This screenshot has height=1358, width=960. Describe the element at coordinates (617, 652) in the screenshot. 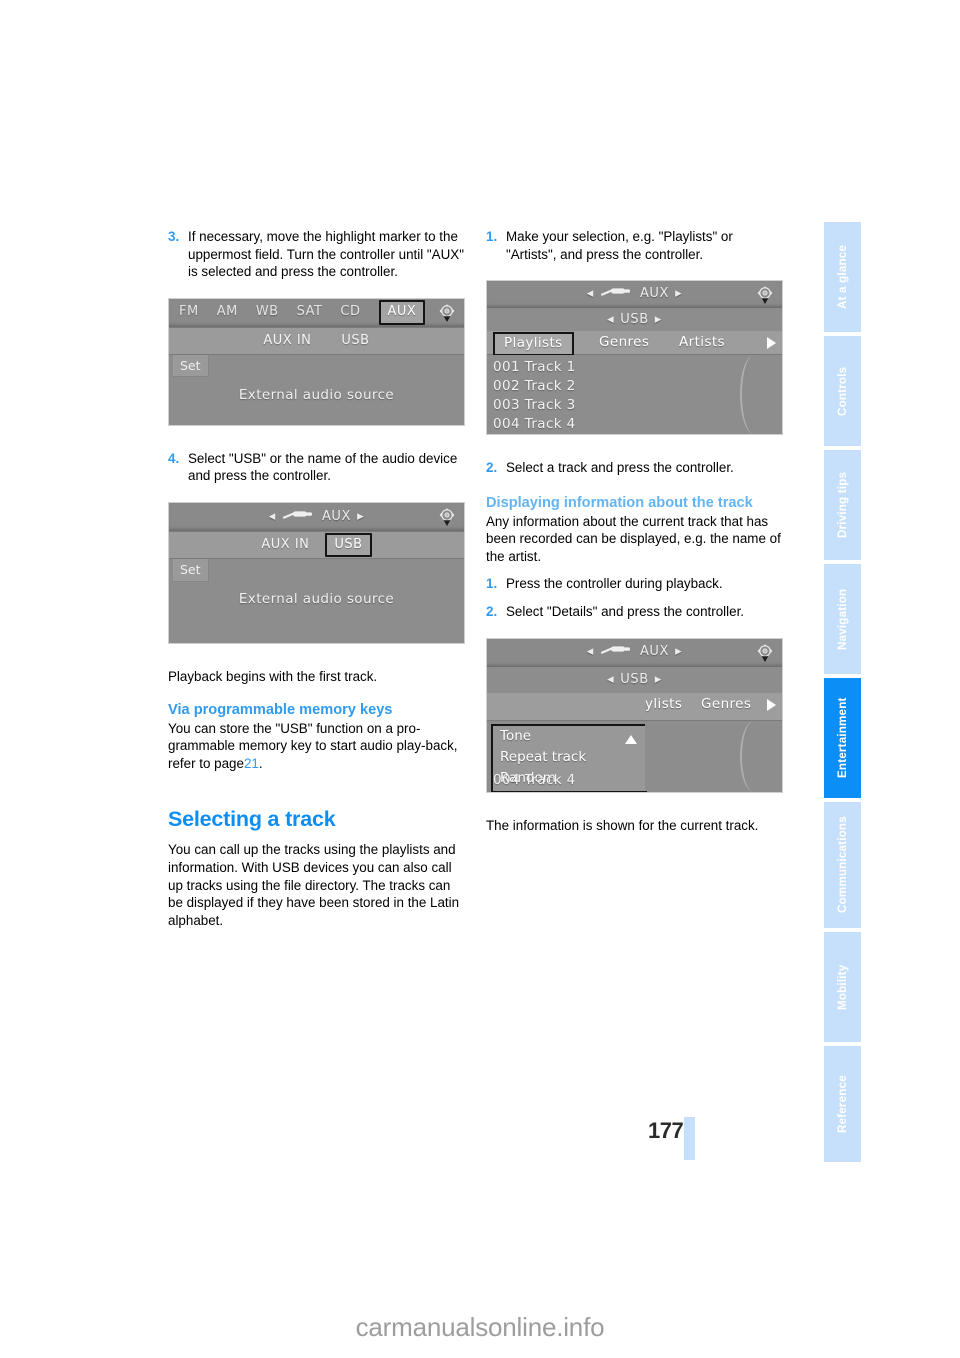

I see `aux-plug-icon` at that location.